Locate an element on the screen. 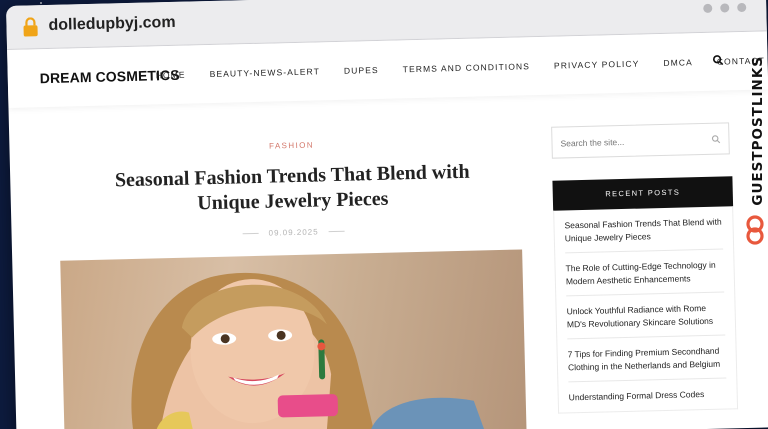 The height and width of the screenshot is (429, 768). nav-item-dmca: DMCA is located at coordinates (678, 62).